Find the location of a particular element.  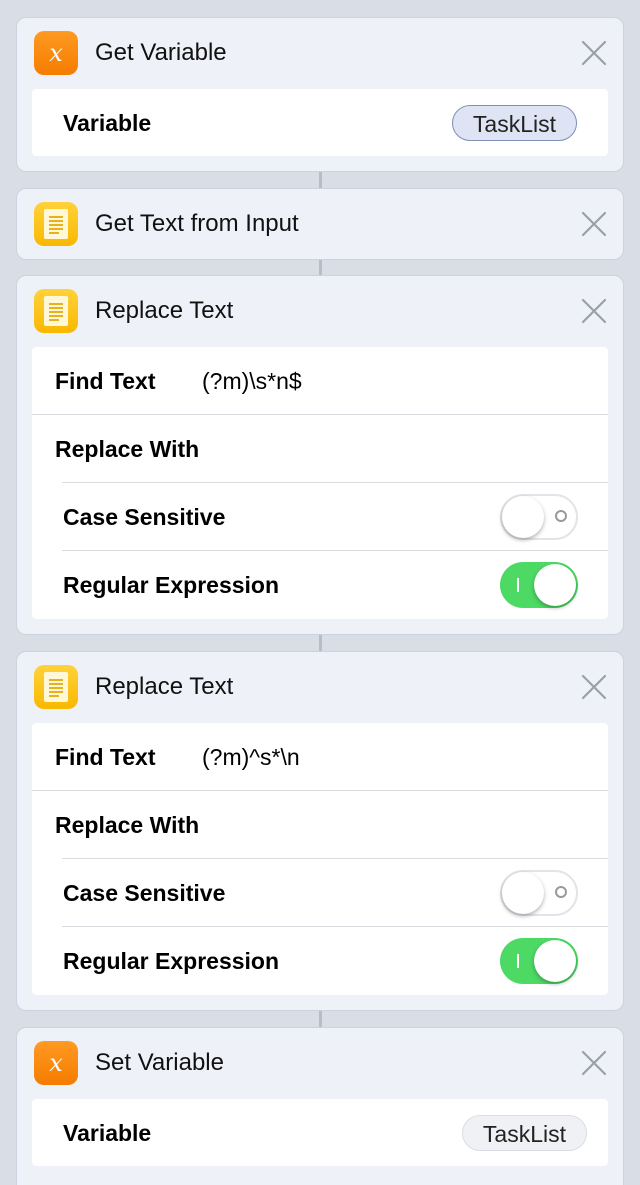

action-header: x Get Variable is located at coordinates (320, 53).